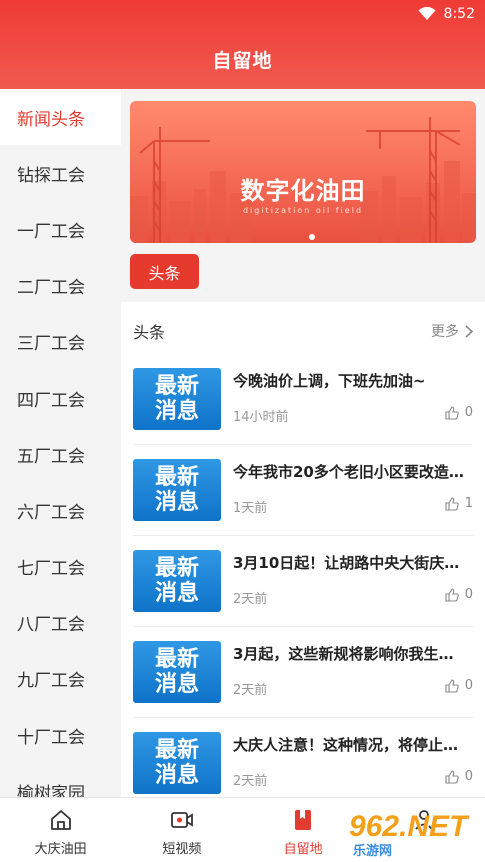 The height and width of the screenshot is (862, 485). What do you see at coordinates (60, 780) in the screenshot?
I see `sidebar-item-yushu: 榆树家园` at bounding box center [60, 780].